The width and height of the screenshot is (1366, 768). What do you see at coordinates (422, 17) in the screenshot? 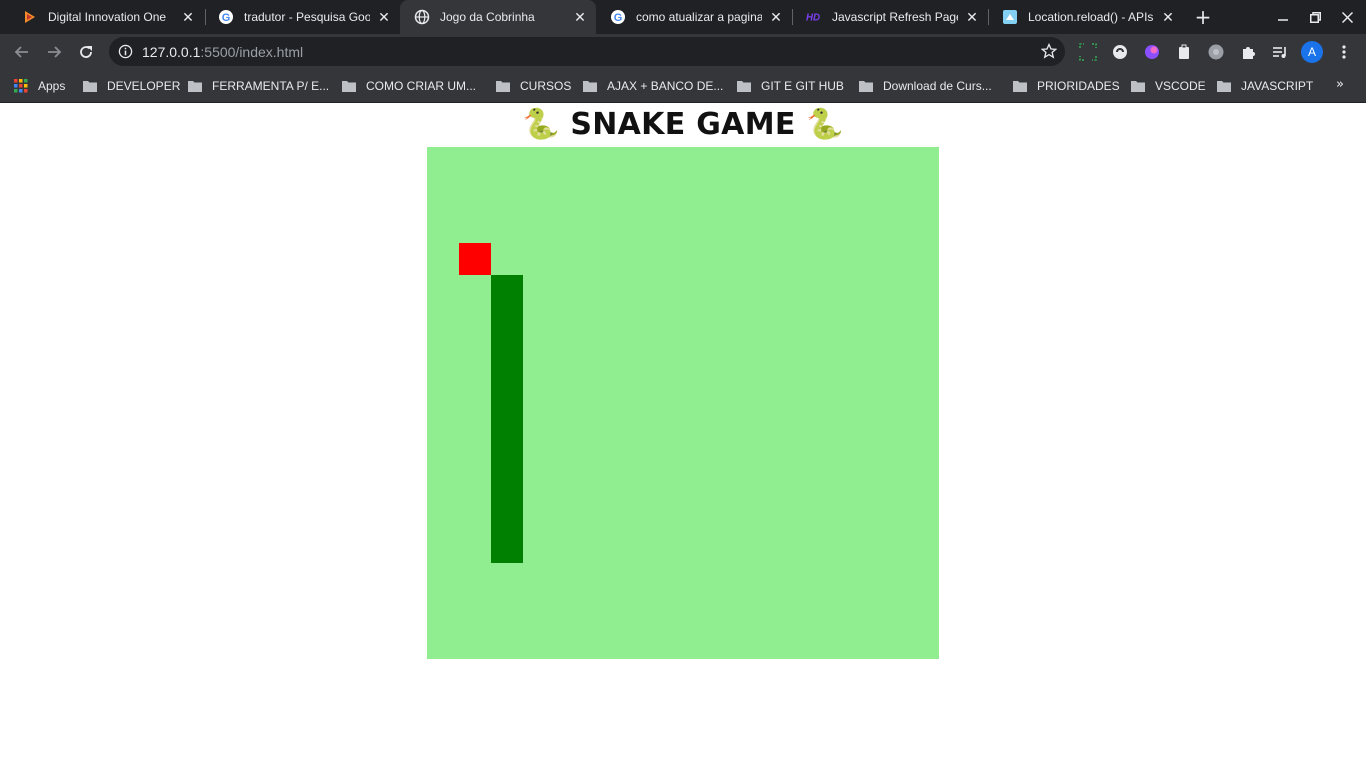
I see `globe-icon` at bounding box center [422, 17].